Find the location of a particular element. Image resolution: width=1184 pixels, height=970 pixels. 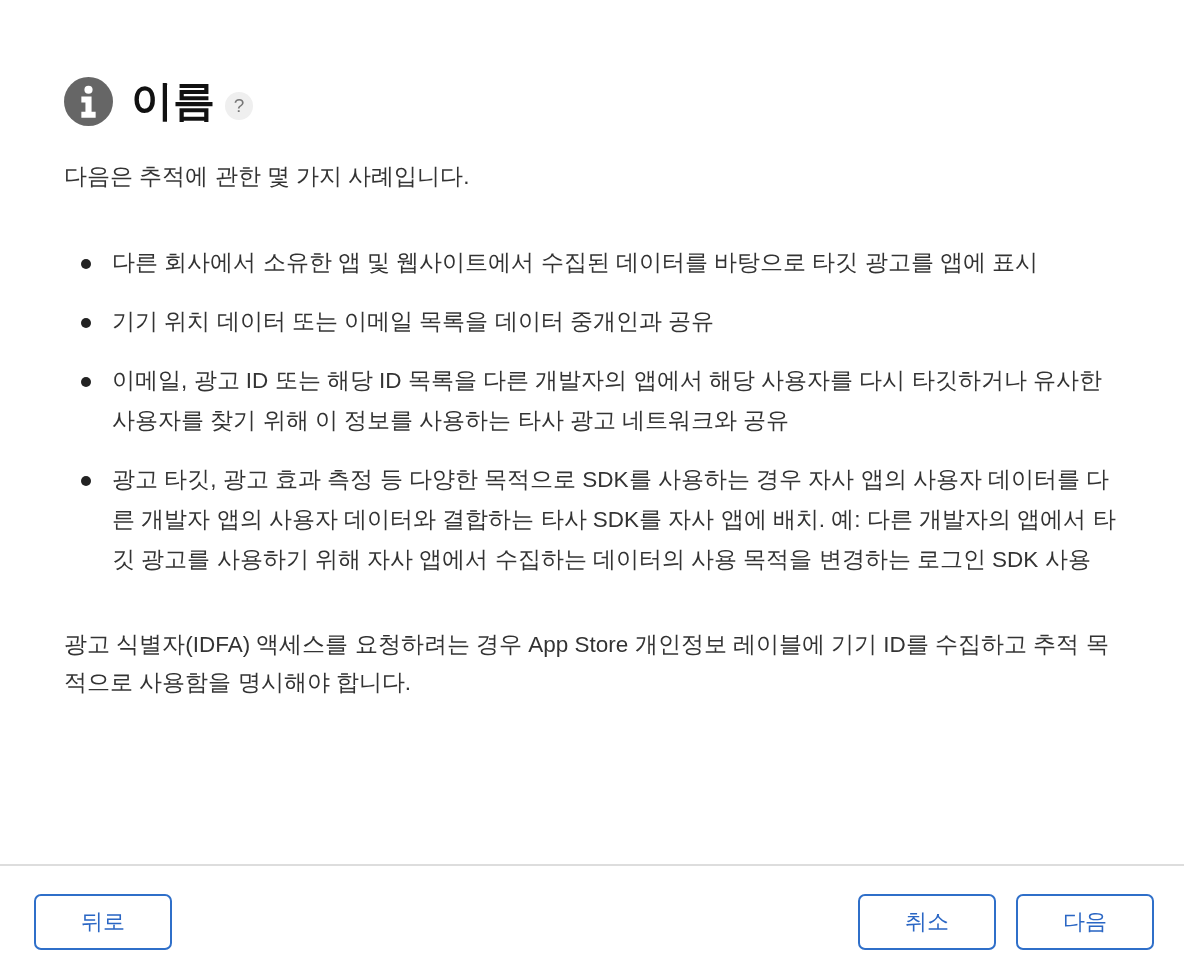

back-button: 뒤로 is located at coordinates (103, 922).